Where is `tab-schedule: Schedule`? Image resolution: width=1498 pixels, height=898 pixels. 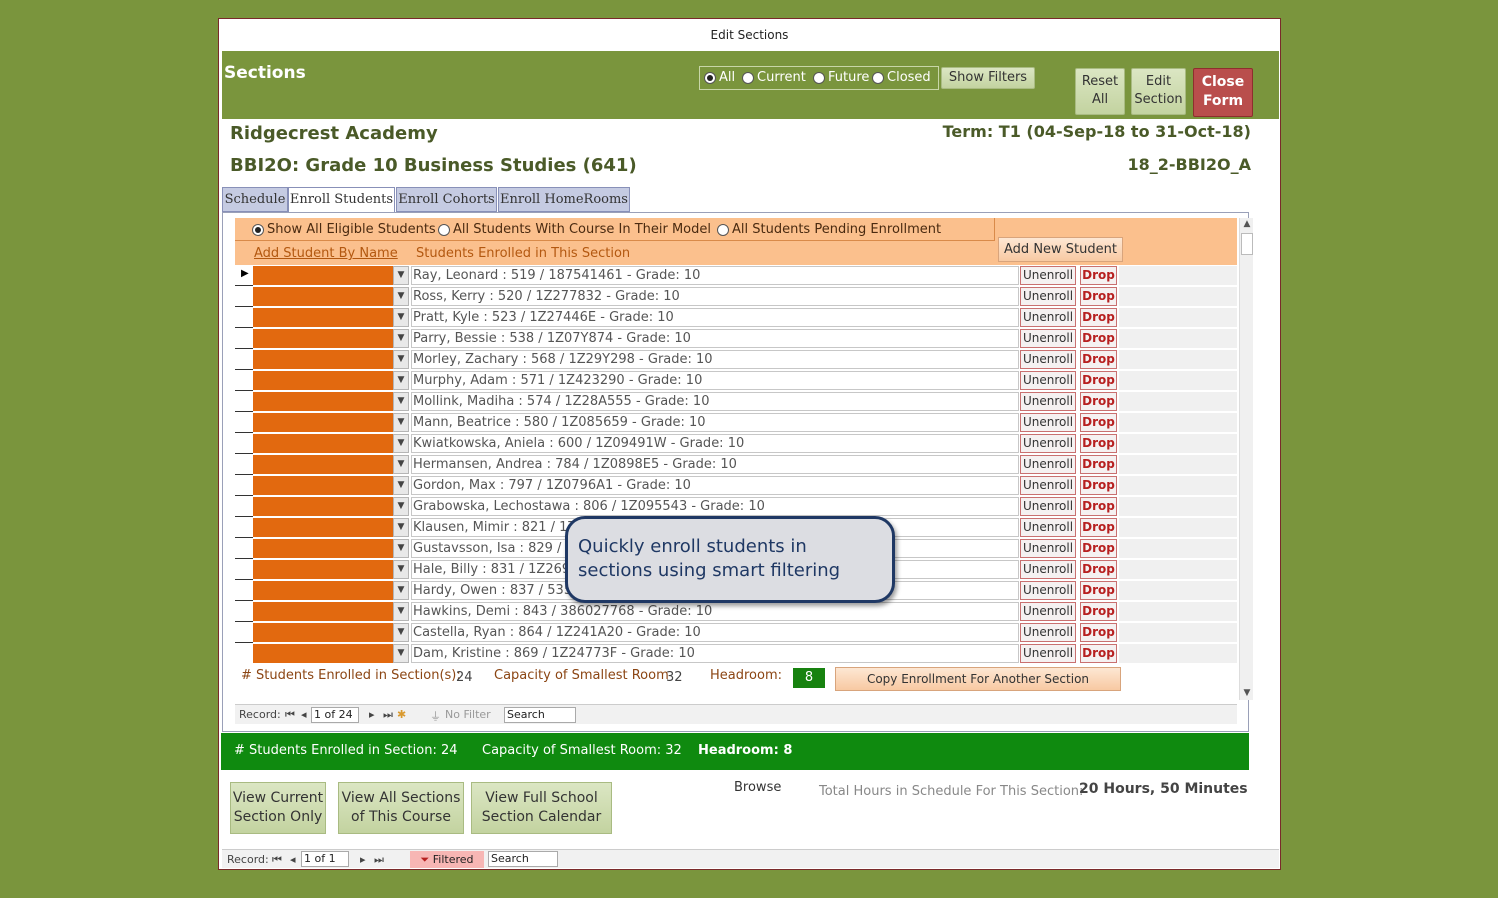 tab-schedule: Schedule is located at coordinates (255, 199).